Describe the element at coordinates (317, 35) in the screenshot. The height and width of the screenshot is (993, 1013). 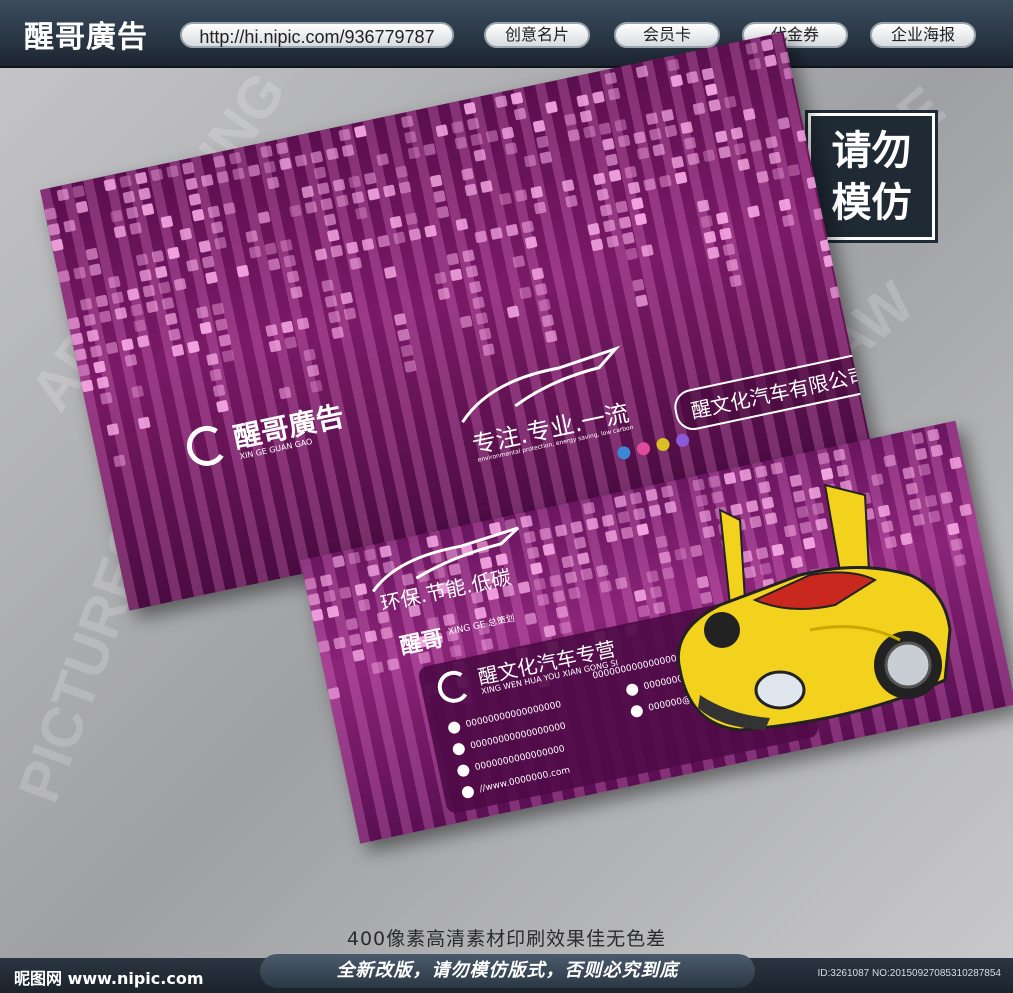
I see `url-link: http://hi.nipic.com/936779787` at that location.